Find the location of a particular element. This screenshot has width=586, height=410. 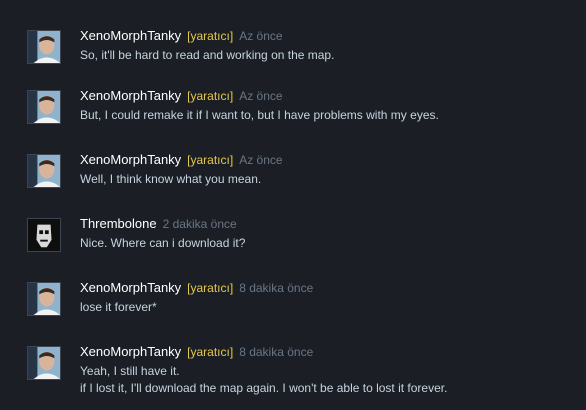

comment-author-link: Thrembolone is located at coordinates (118, 223).